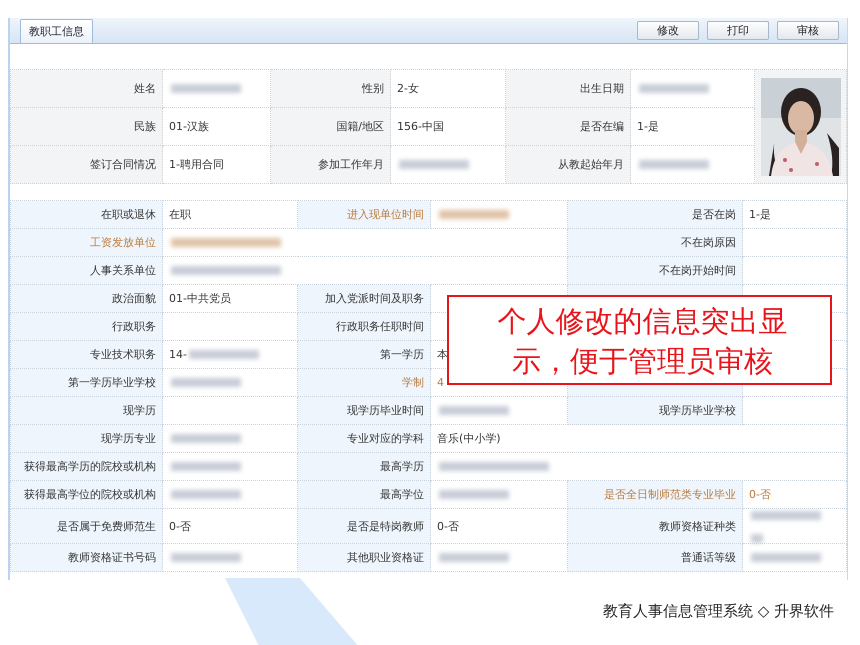 The height and width of the screenshot is (645, 860). I want to click on field-label: 姓名, so click(86, 89).